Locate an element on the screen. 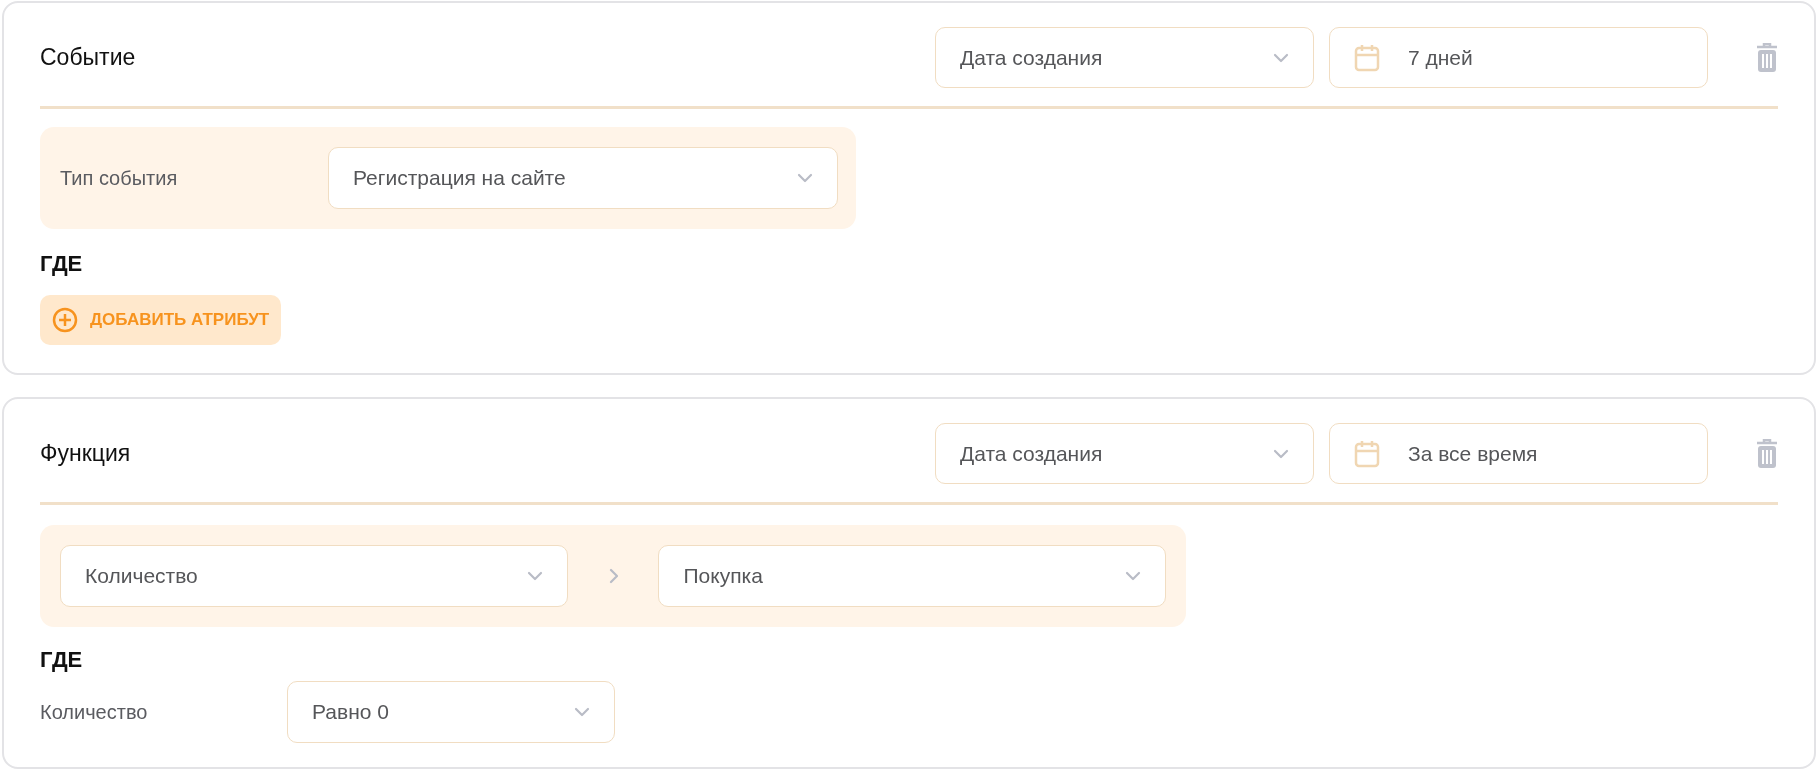 This screenshot has width=1818, height=771. event-type-dropdown: Регистрация на сайте is located at coordinates (583, 178).